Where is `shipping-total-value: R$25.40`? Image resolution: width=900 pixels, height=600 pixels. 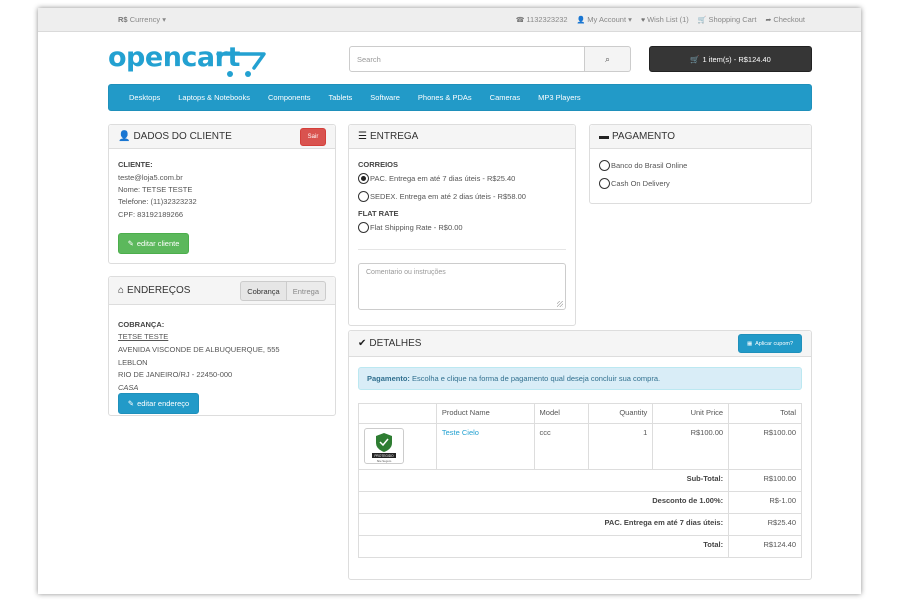 shipping-total-value: R$25.40 is located at coordinates (765, 524).